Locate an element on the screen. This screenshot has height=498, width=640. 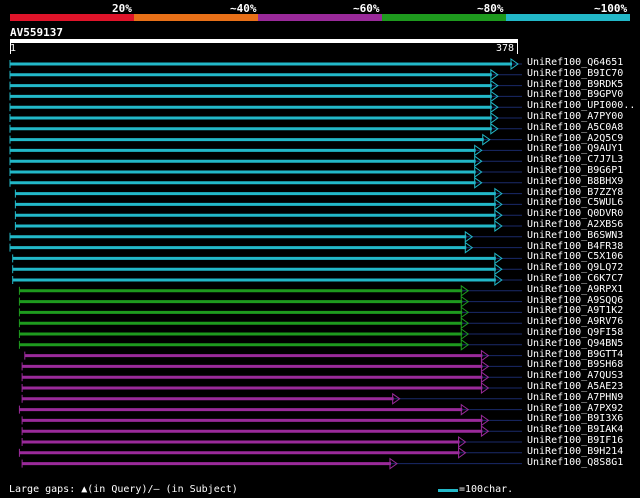
hit-label: UniRef100_A7PX92 is located at coordinates (575, 408).